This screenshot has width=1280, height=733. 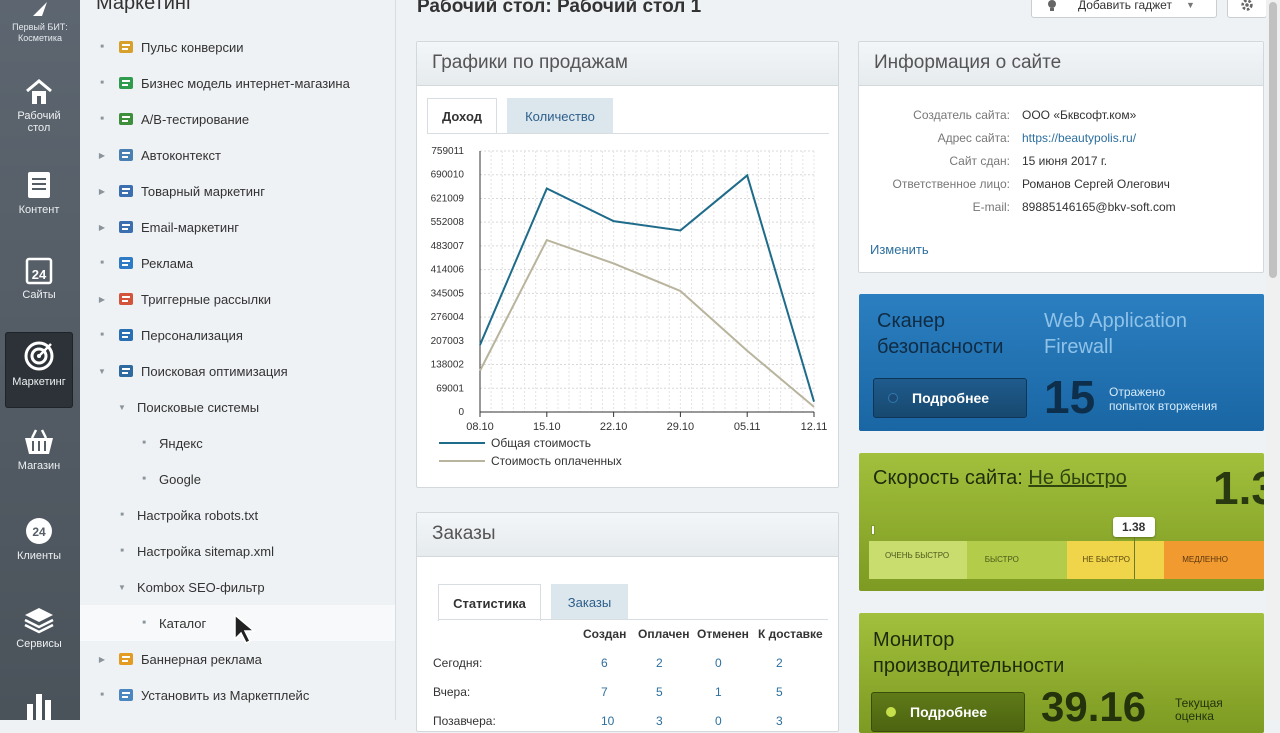 I want to click on tab-quantity: Количество, so click(x=560, y=115).